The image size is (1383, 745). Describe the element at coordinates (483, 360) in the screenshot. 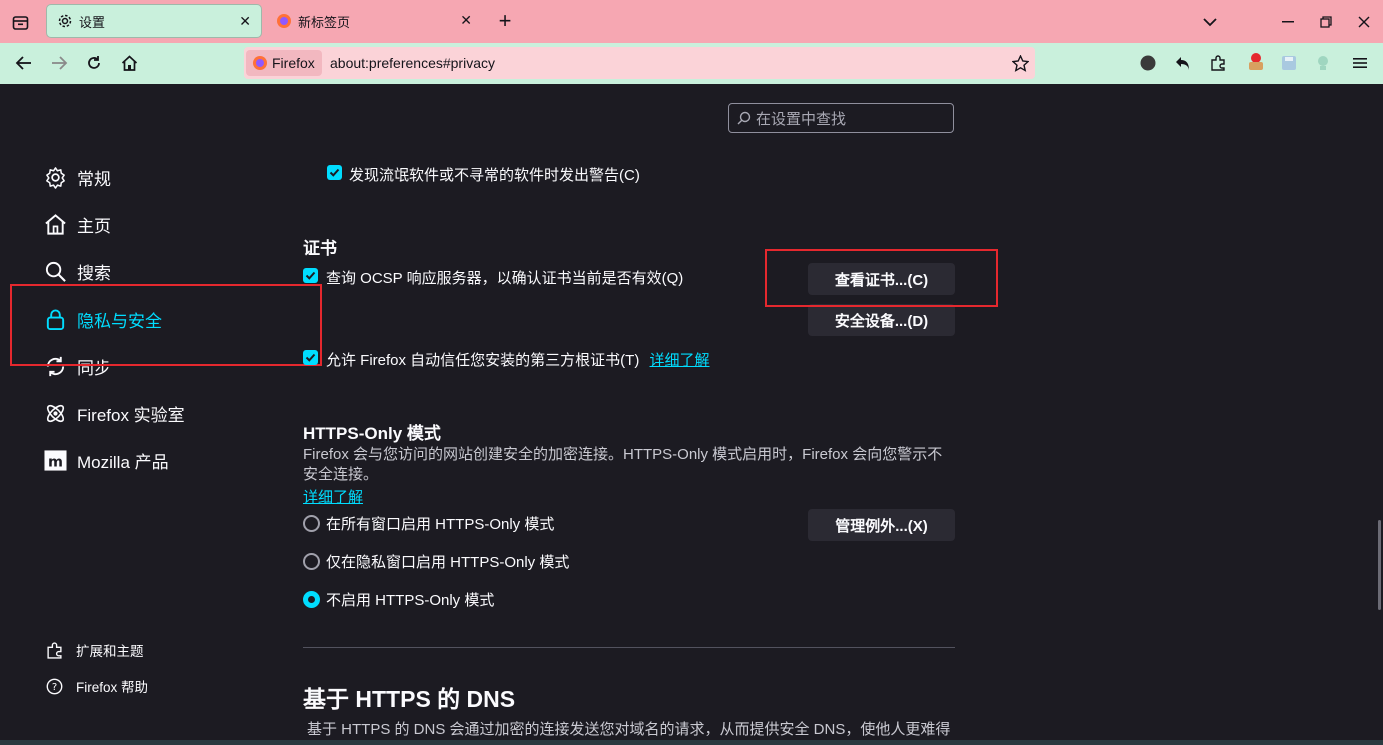

I see `third-party-roots-label: 允许 Firefox 自动信任您安装的第三方根证书(T)` at that location.